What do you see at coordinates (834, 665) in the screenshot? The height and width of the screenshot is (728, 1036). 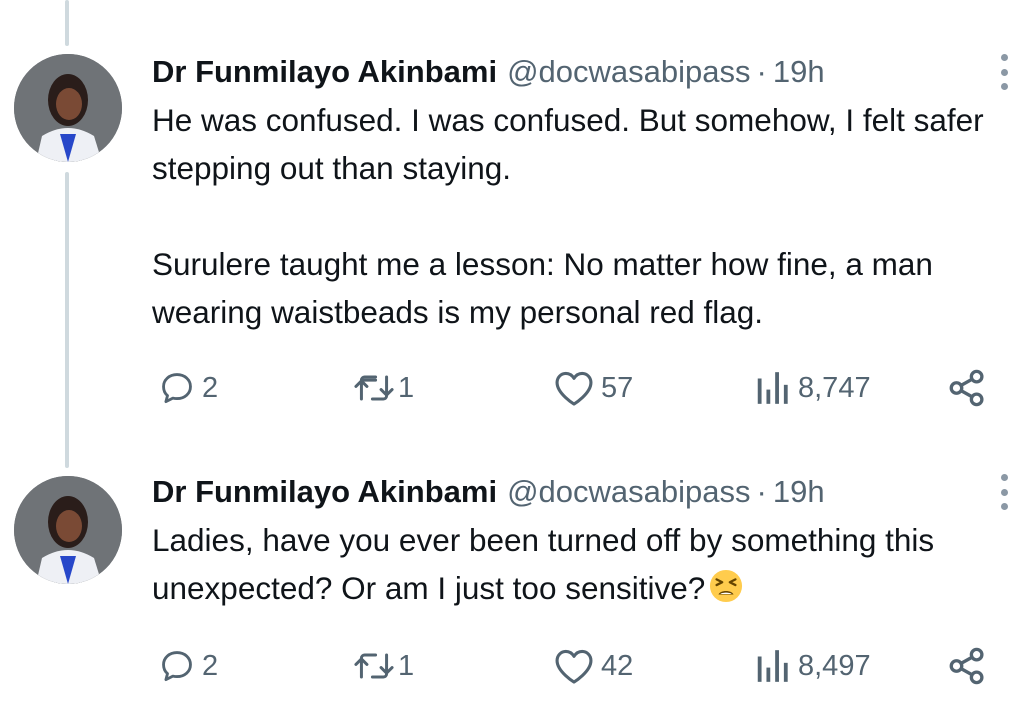 I see `view-count: 8,497` at bounding box center [834, 665].